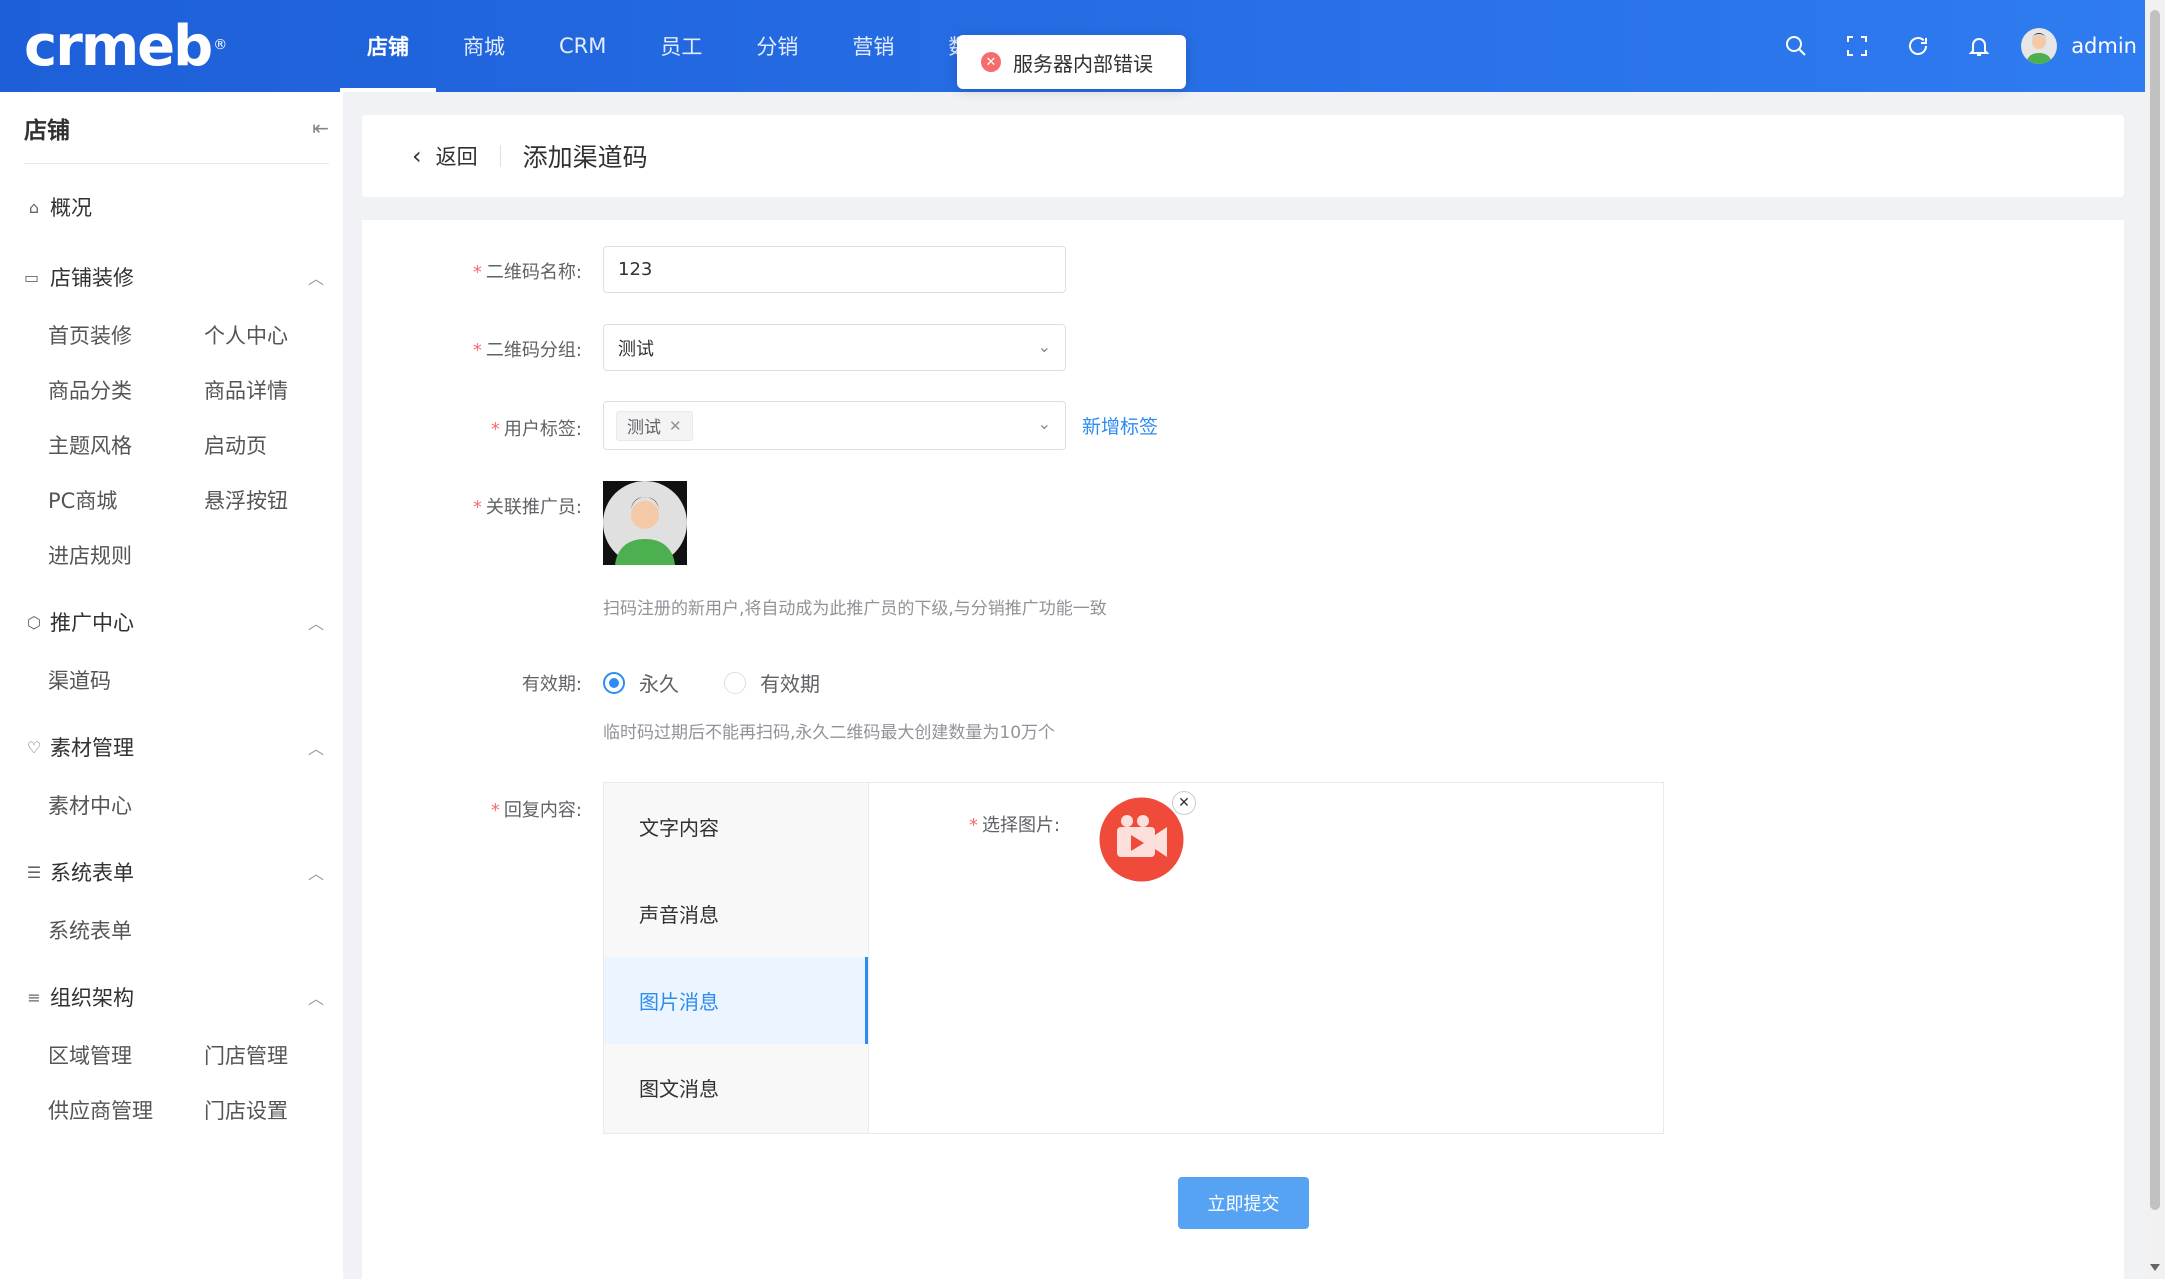 The height and width of the screenshot is (1279, 2165). Describe the element at coordinates (834, 347) in the screenshot. I see `qr-group-select: 测试 ⌄` at that location.